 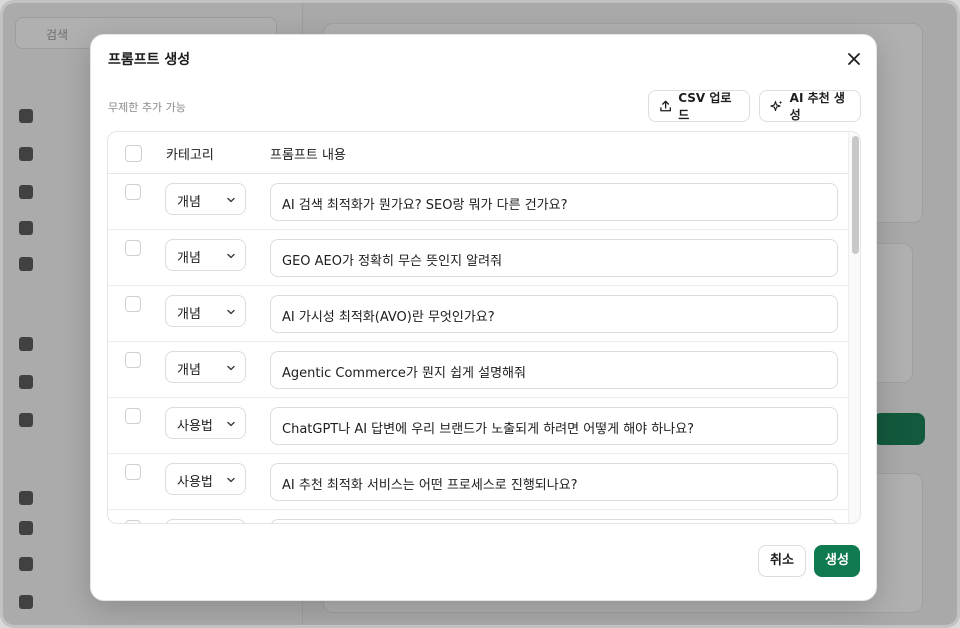 I want to click on table-row: 사용법 AI 추천 최적화 서비스는 어떤 프로세스로 진행되나요?, so click(x=478, y=482).